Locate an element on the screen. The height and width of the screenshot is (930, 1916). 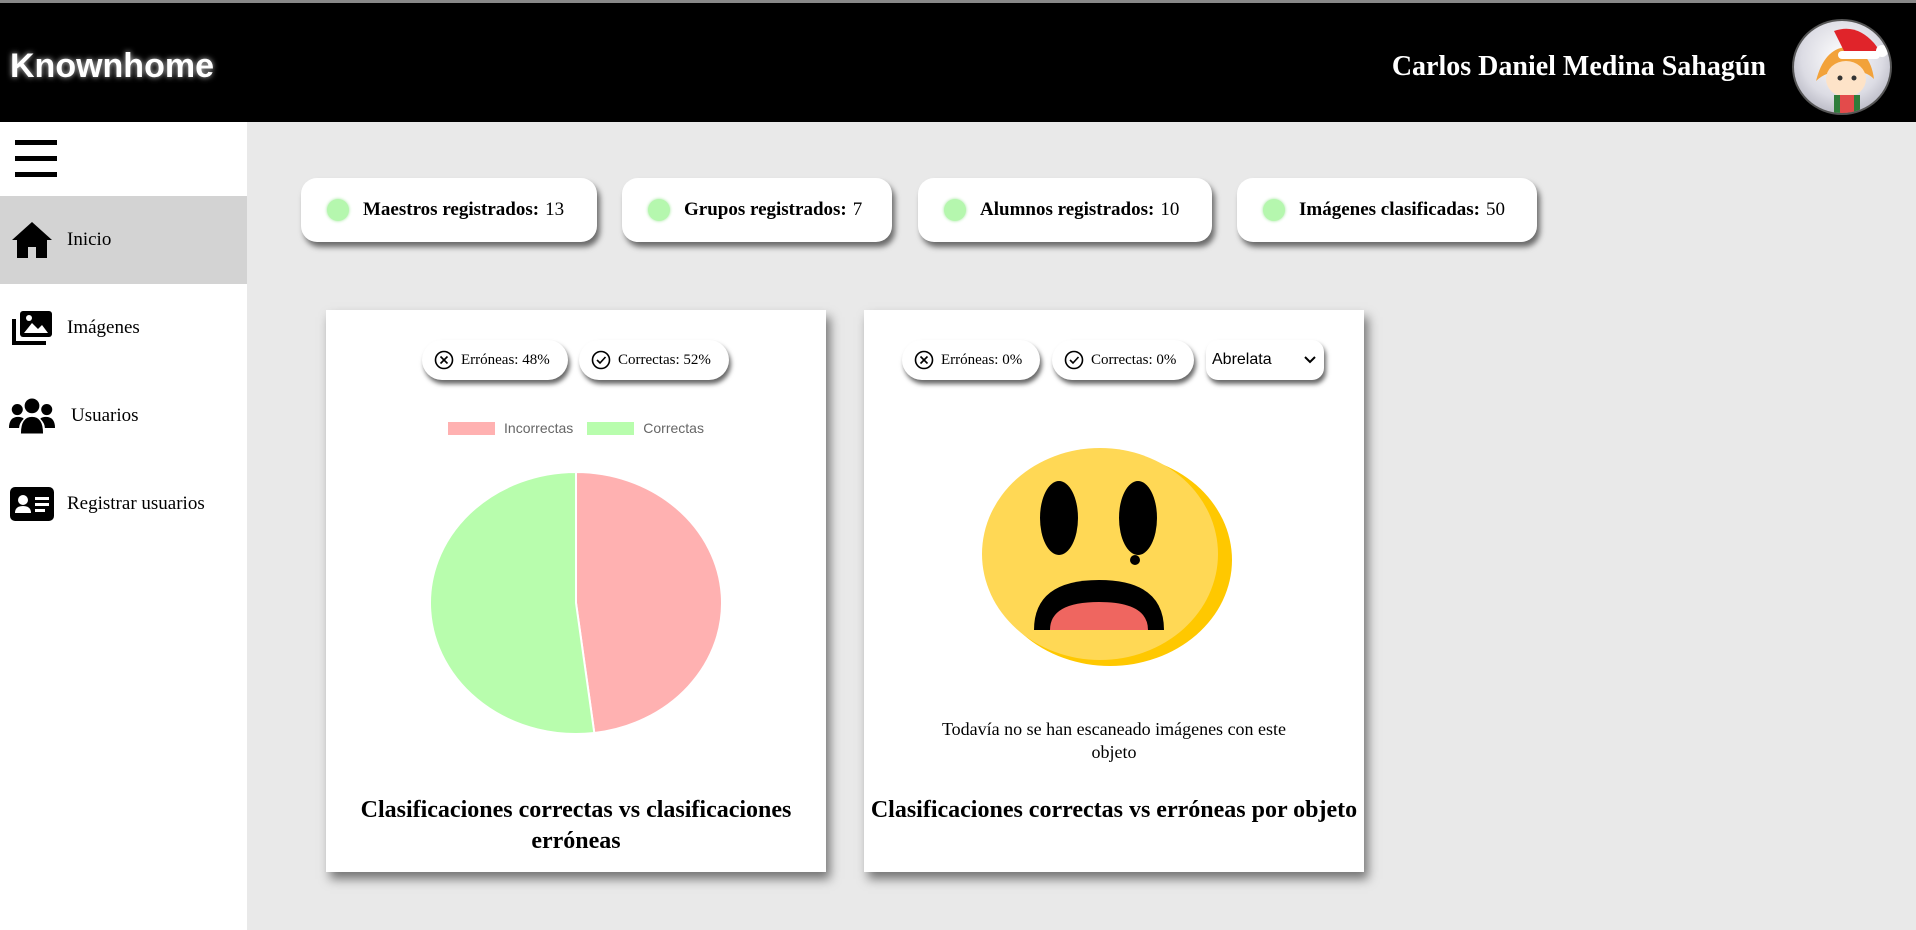
sidebar-item-usuarios: Usuarios is located at coordinates (123, 416).